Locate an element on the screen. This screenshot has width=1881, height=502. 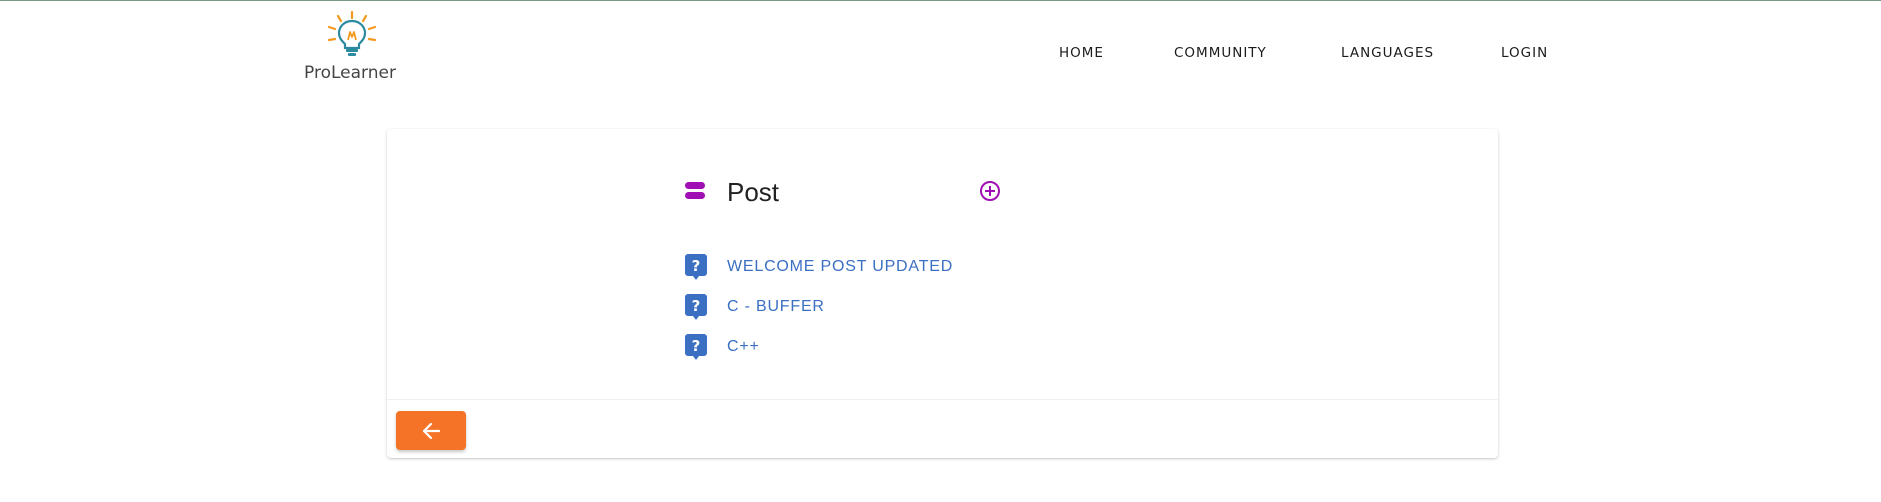
plus-circle-icon is located at coordinates (990, 191).